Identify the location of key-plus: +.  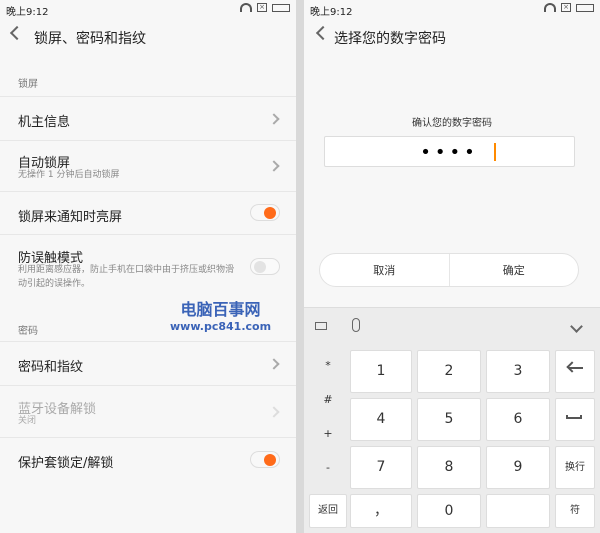
(328, 434).